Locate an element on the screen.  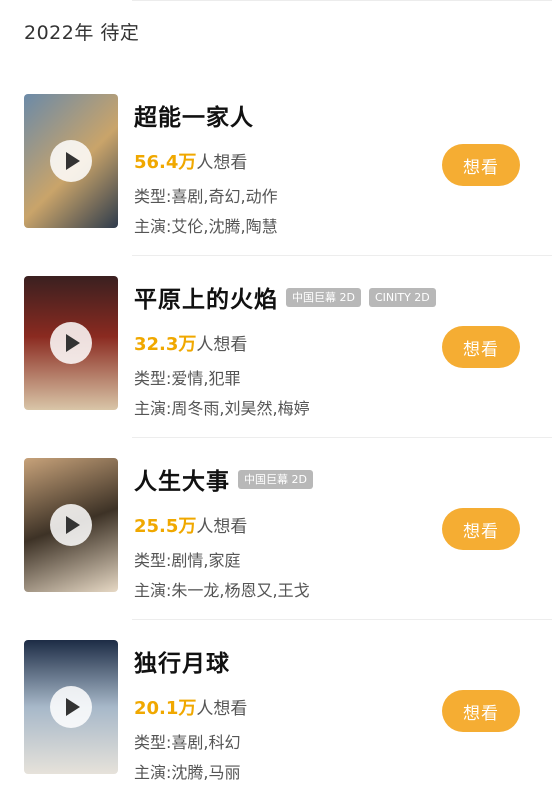
want-count: 56.4万 is located at coordinates (165, 162).